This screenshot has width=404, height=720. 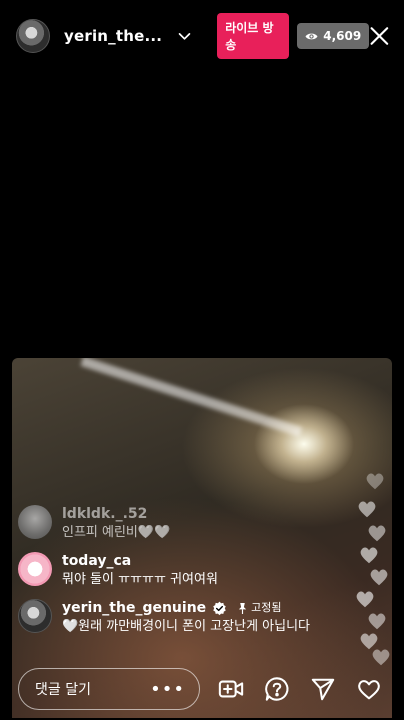 What do you see at coordinates (167, 689) in the screenshot?
I see `more-options-button: •••` at bounding box center [167, 689].